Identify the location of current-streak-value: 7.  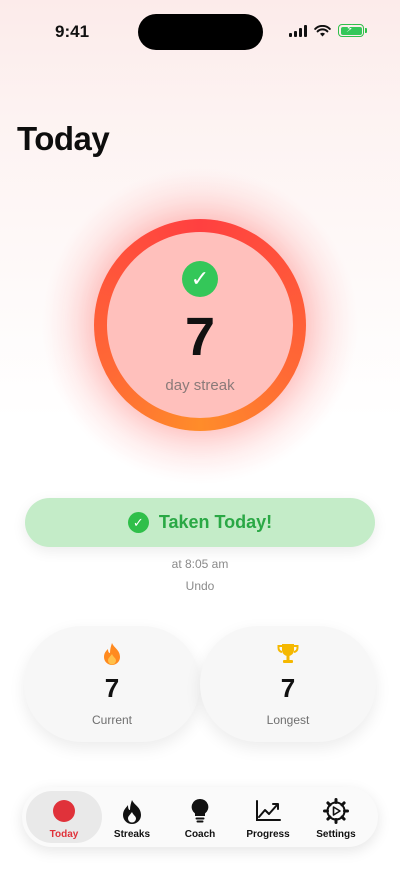
(112, 688).